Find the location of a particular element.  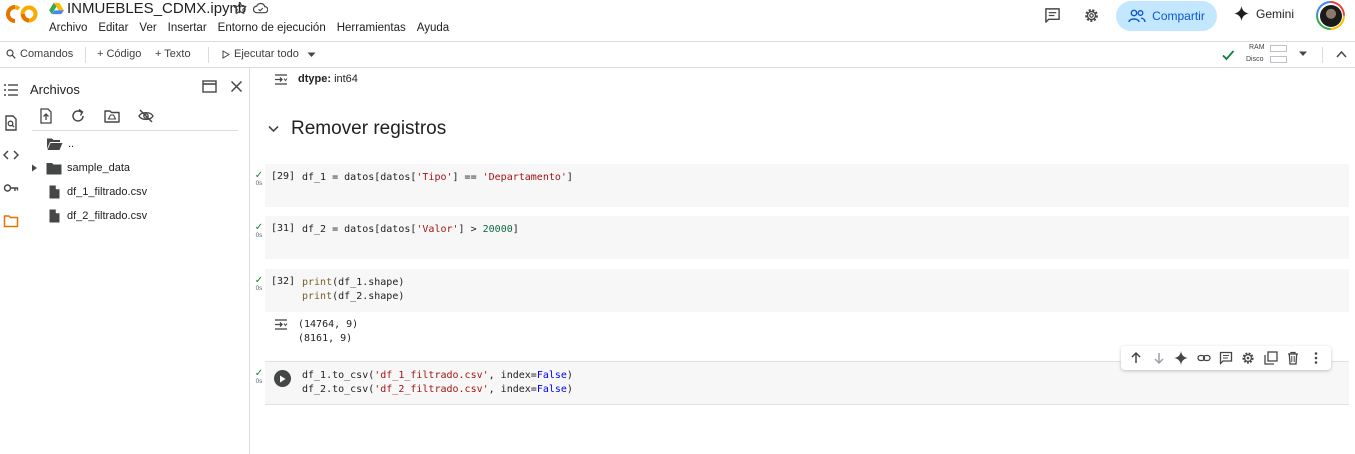

previous-output: dtype: int64 is located at coordinates (316, 79).